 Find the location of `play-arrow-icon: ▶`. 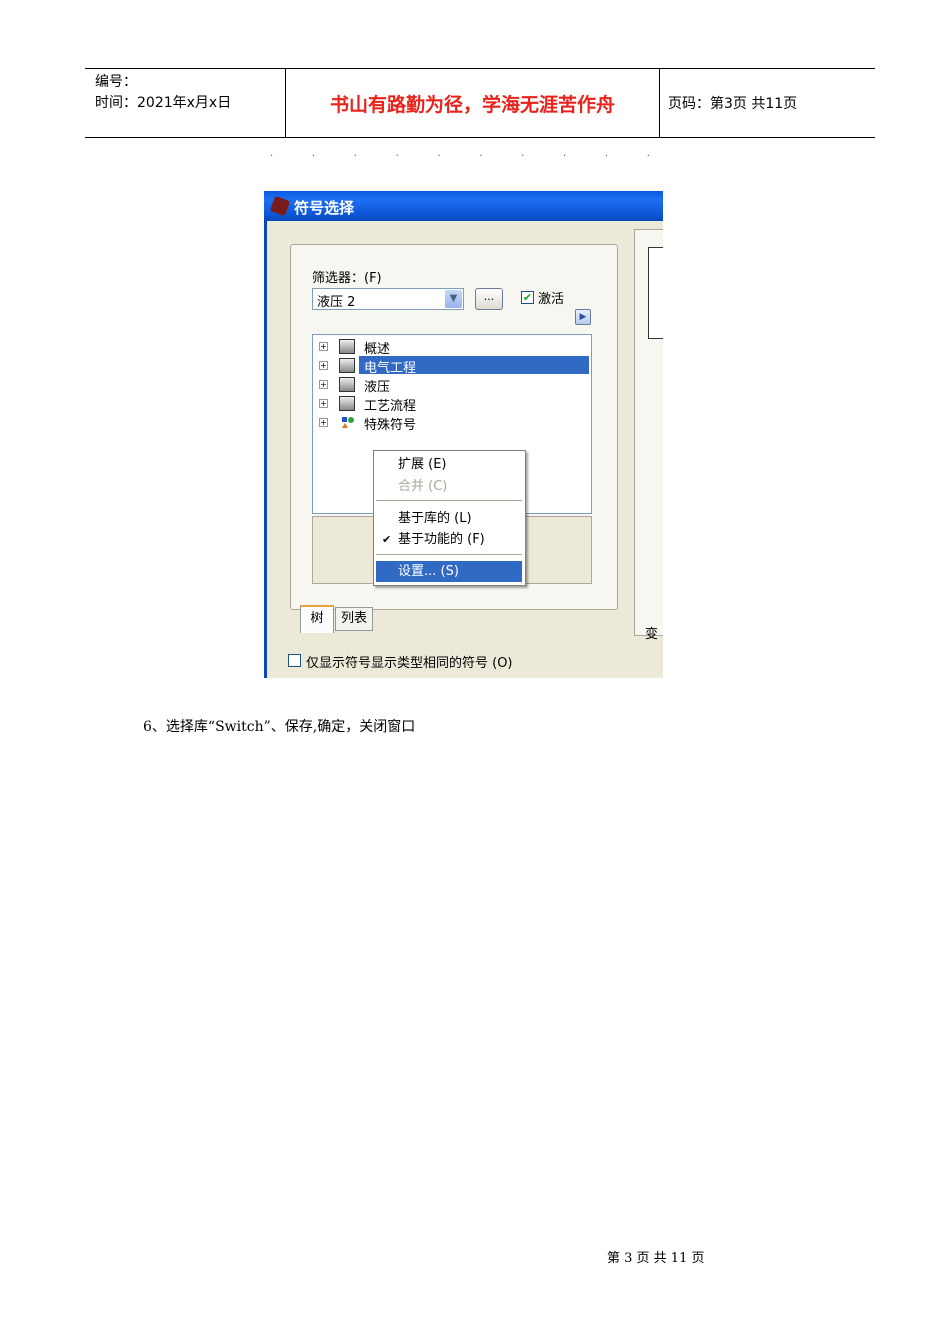

play-arrow-icon: ▶ is located at coordinates (583, 317).